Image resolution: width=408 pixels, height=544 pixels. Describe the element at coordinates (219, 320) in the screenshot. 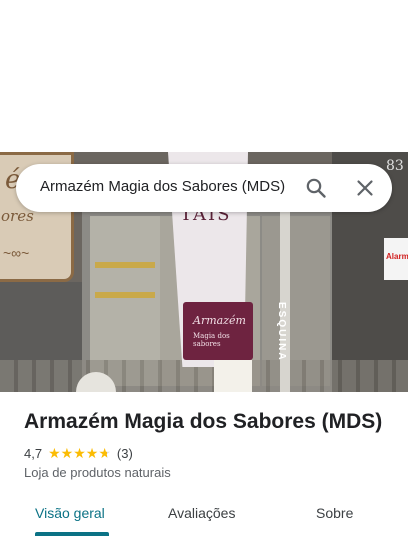

I see `banner-brand: Armazém` at that location.